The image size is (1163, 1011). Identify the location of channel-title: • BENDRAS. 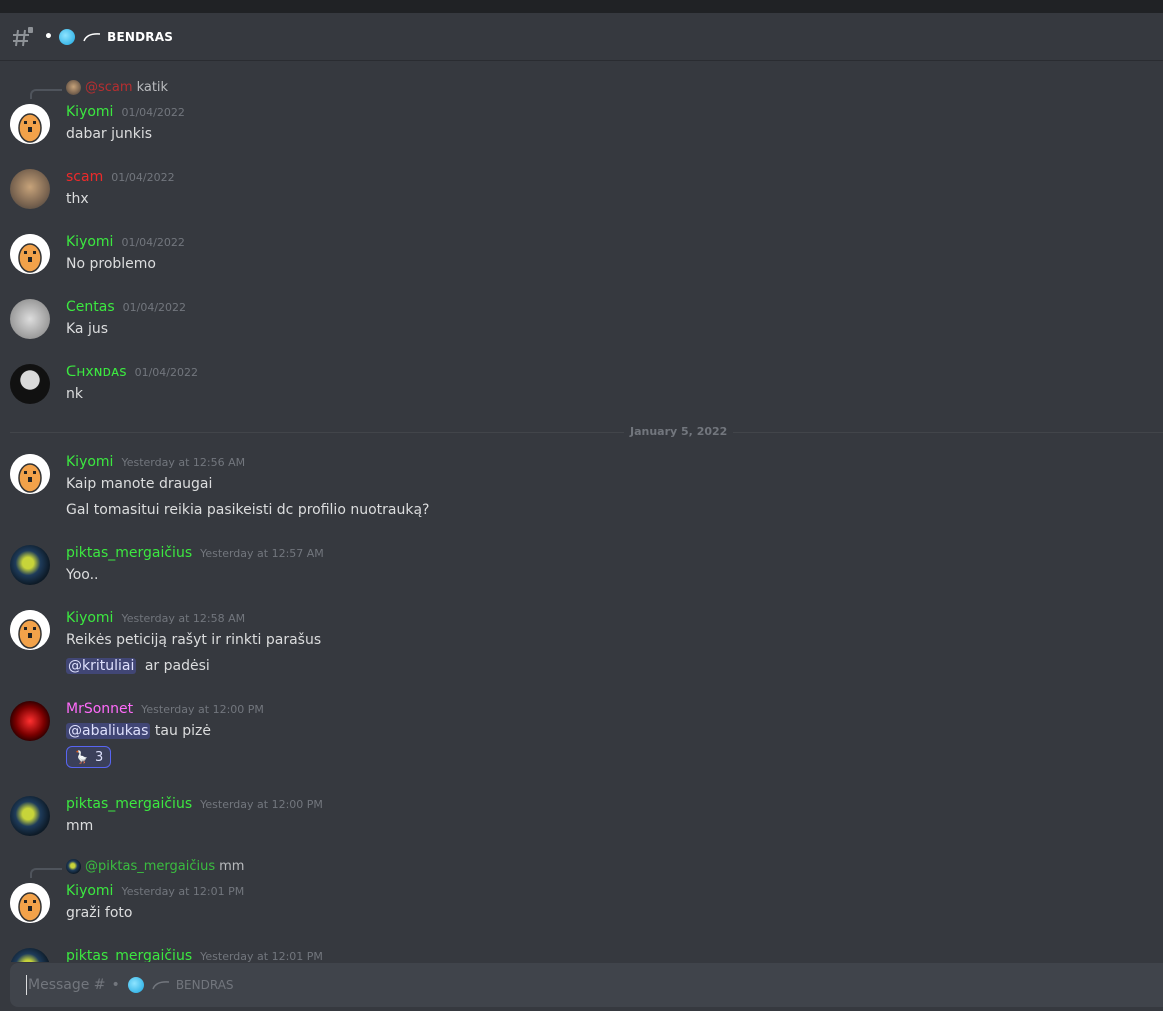
(109, 36).